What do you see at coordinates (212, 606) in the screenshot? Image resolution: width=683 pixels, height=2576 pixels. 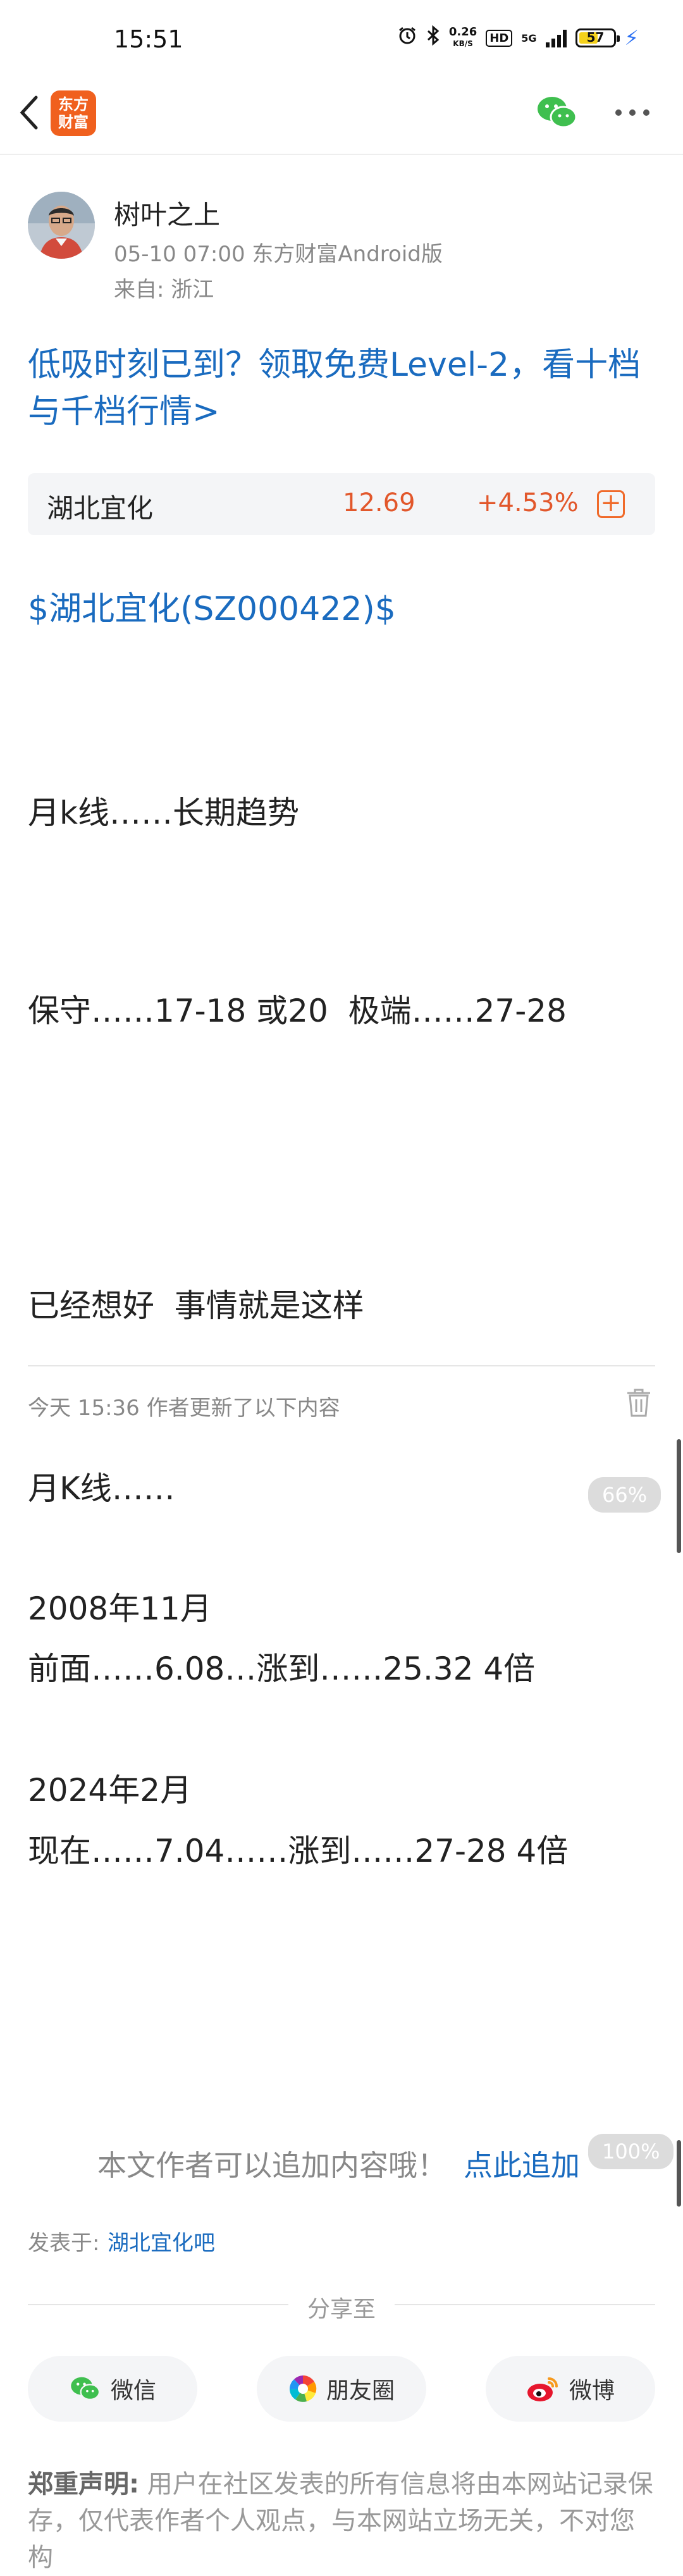 I see `stock-tag-link: $湖北宜化(SZ000422)$` at bounding box center [212, 606].